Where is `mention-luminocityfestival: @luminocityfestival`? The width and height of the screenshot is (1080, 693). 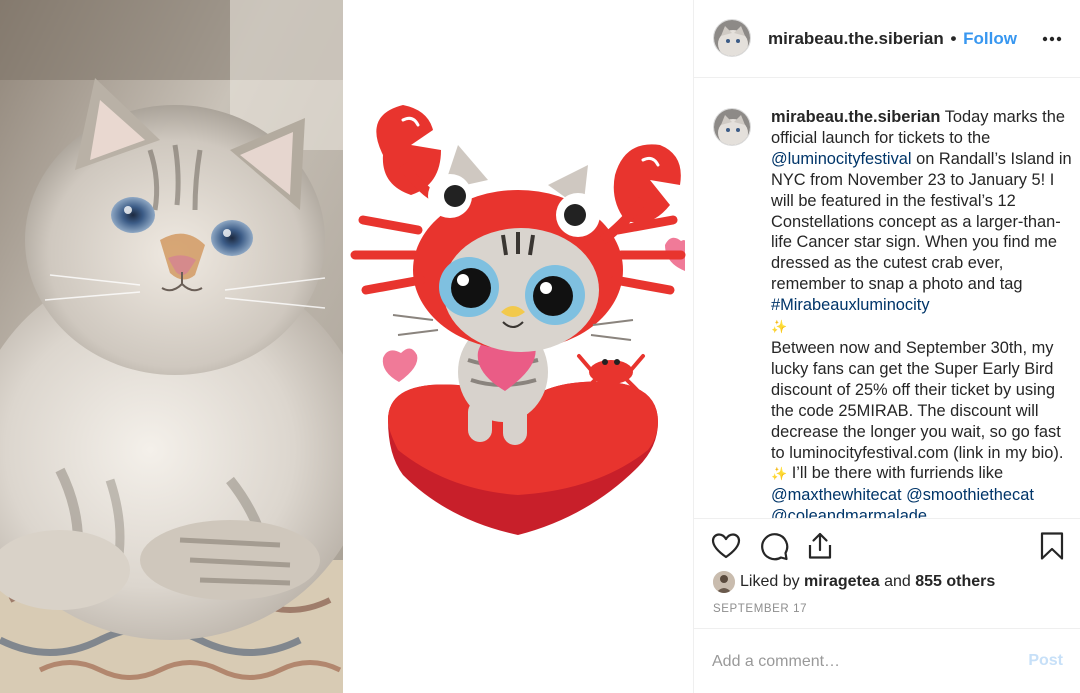 mention-luminocityfestival: @luminocityfestival is located at coordinates (841, 159).